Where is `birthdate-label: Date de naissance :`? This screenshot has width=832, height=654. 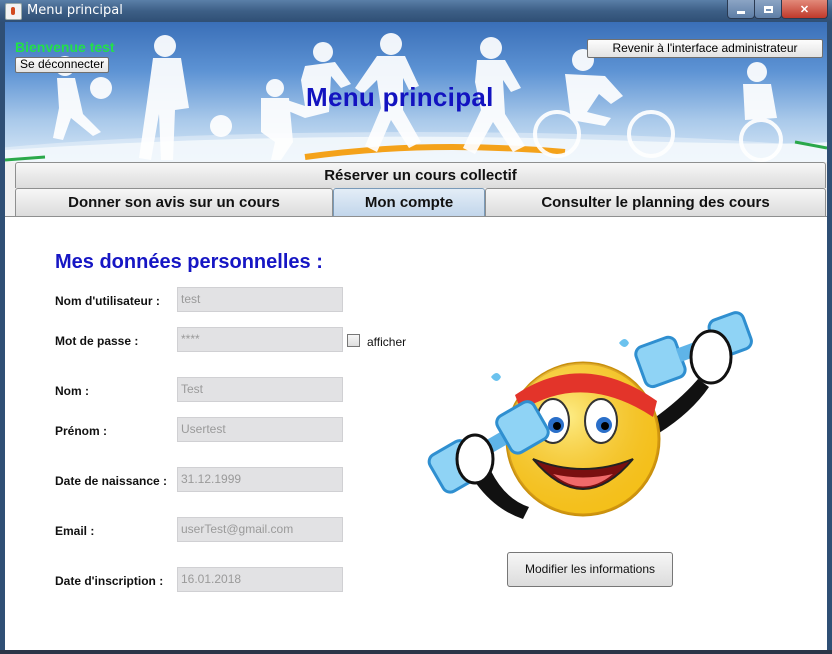
birthdate-label: Date de naissance : is located at coordinates (111, 481).